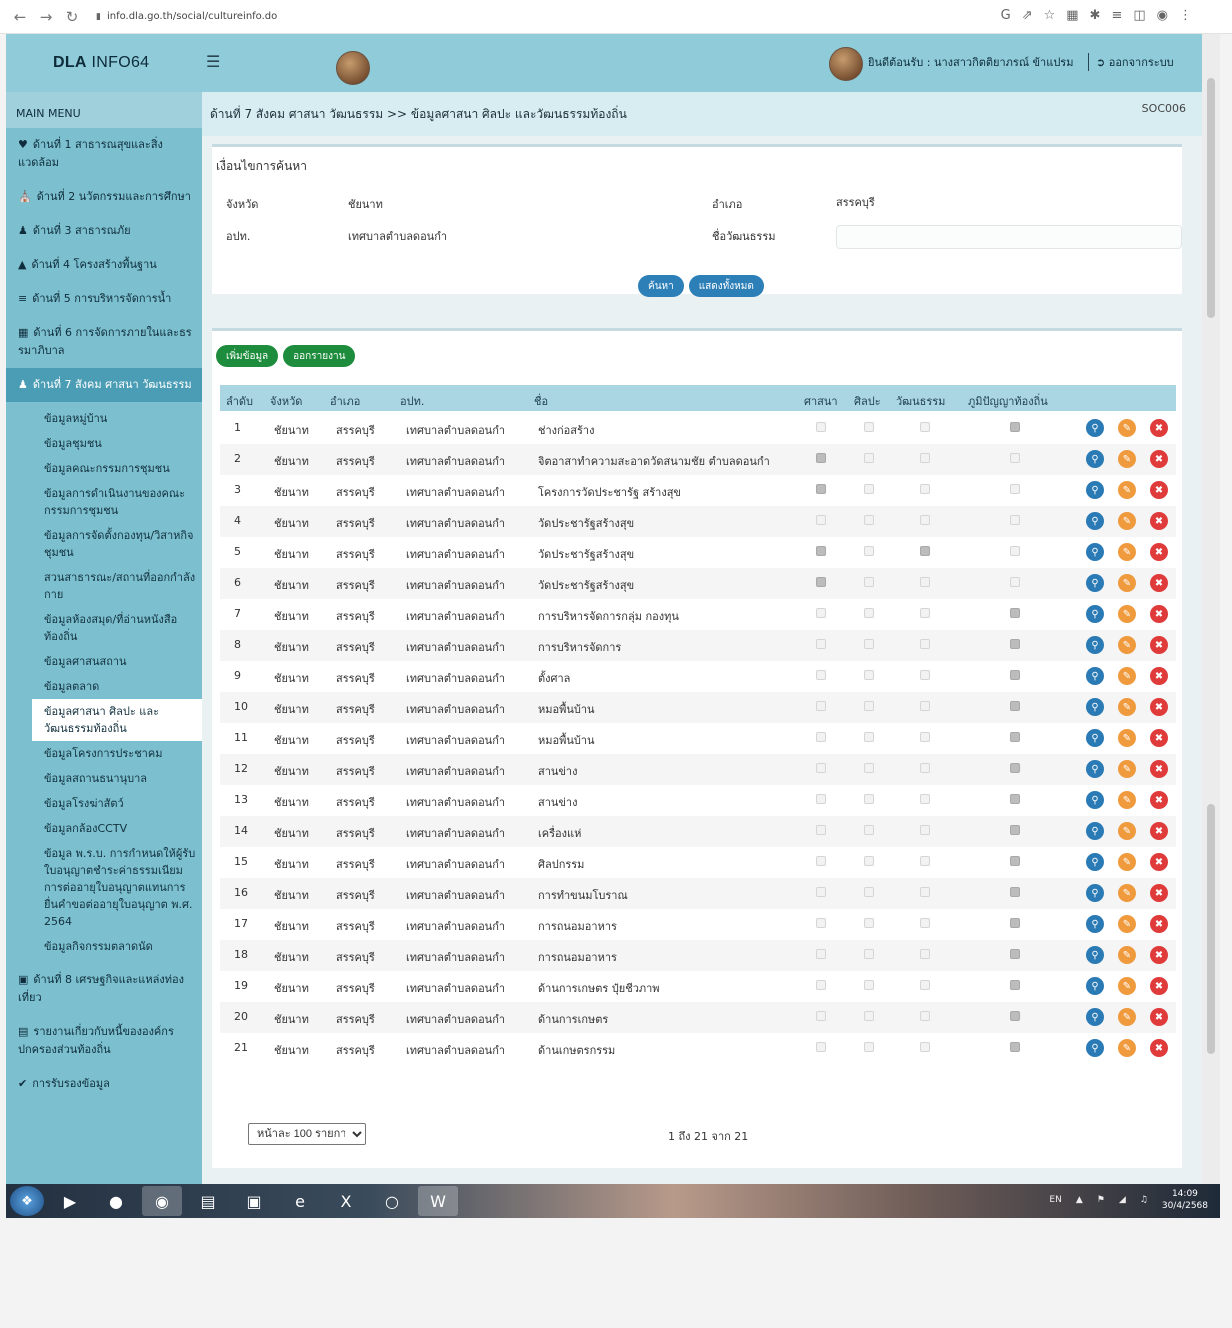  Describe the element at coordinates (1122, 1200) in the screenshot. I see `network-icon: ◢` at that location.